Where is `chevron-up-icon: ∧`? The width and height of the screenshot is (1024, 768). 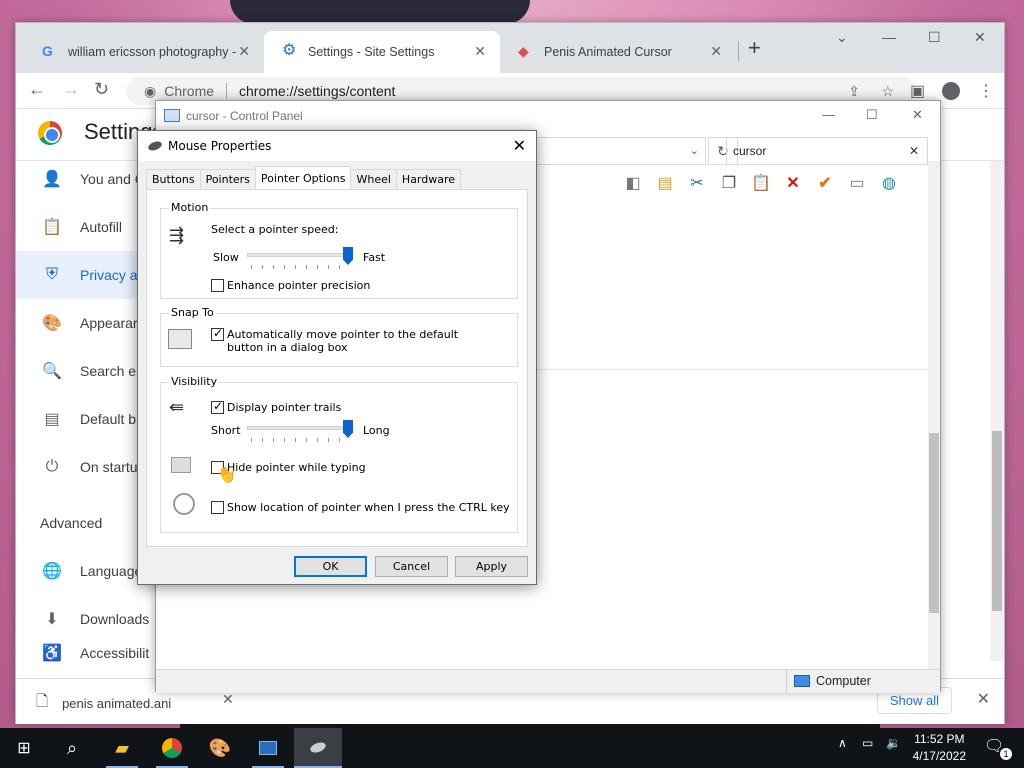 chevron-up-icon: ∧ is located at coordinates (842, 743).